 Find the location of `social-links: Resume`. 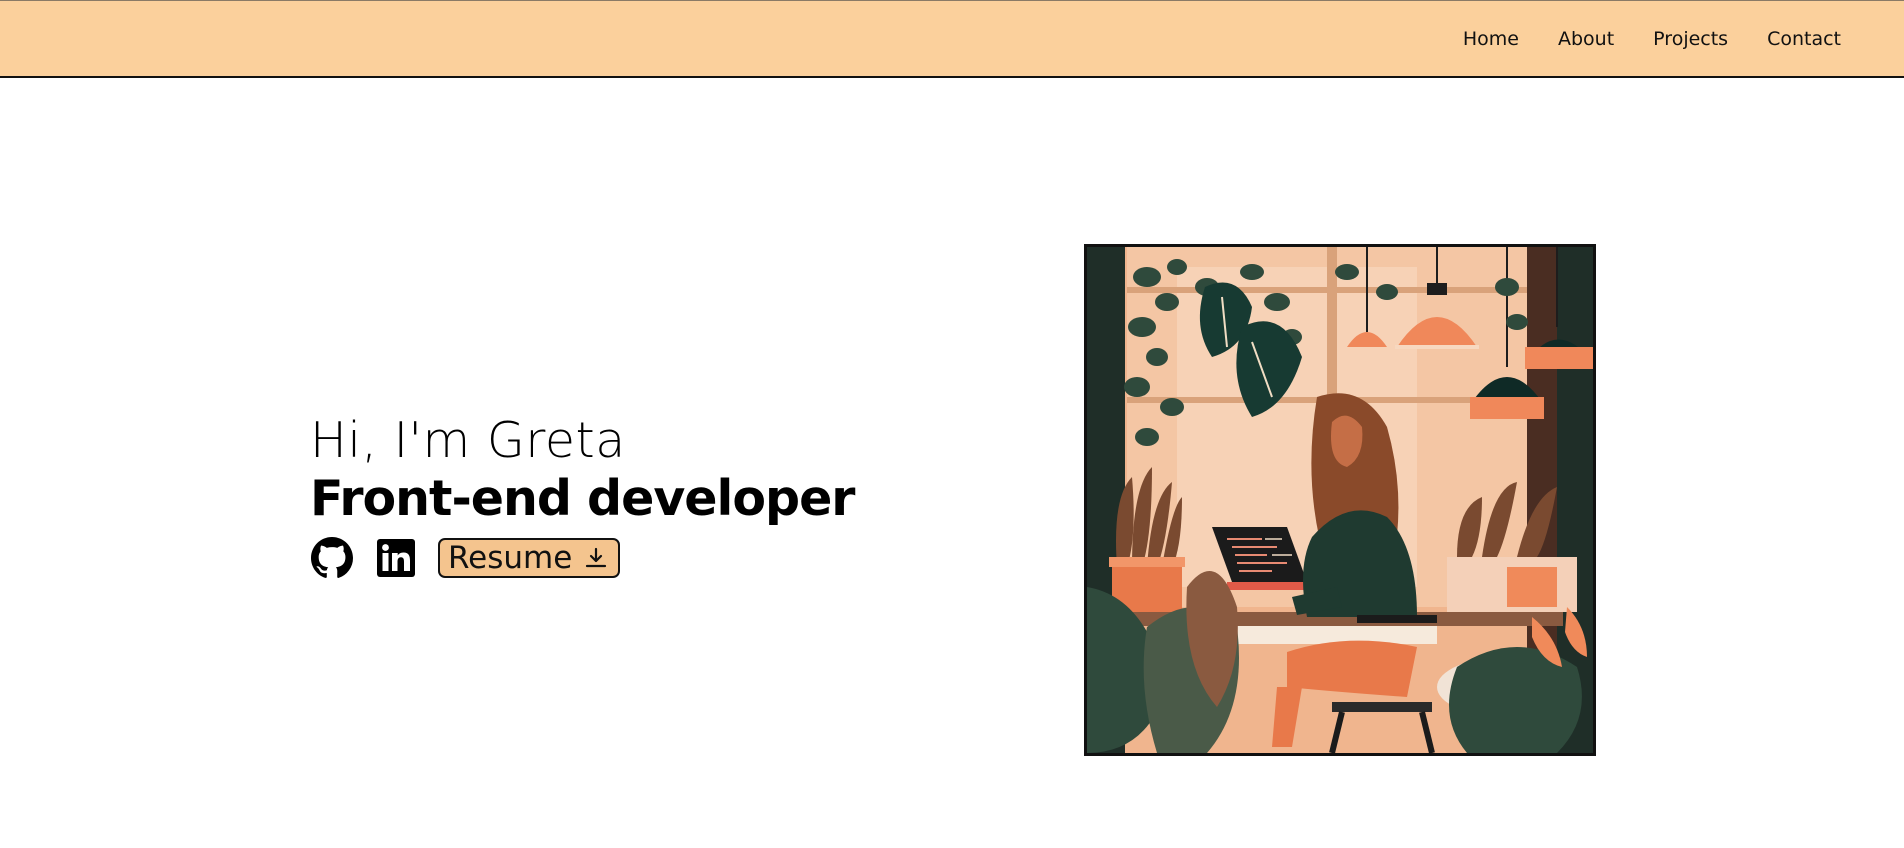

social-links: Resume is located at coordinates (590, 558).